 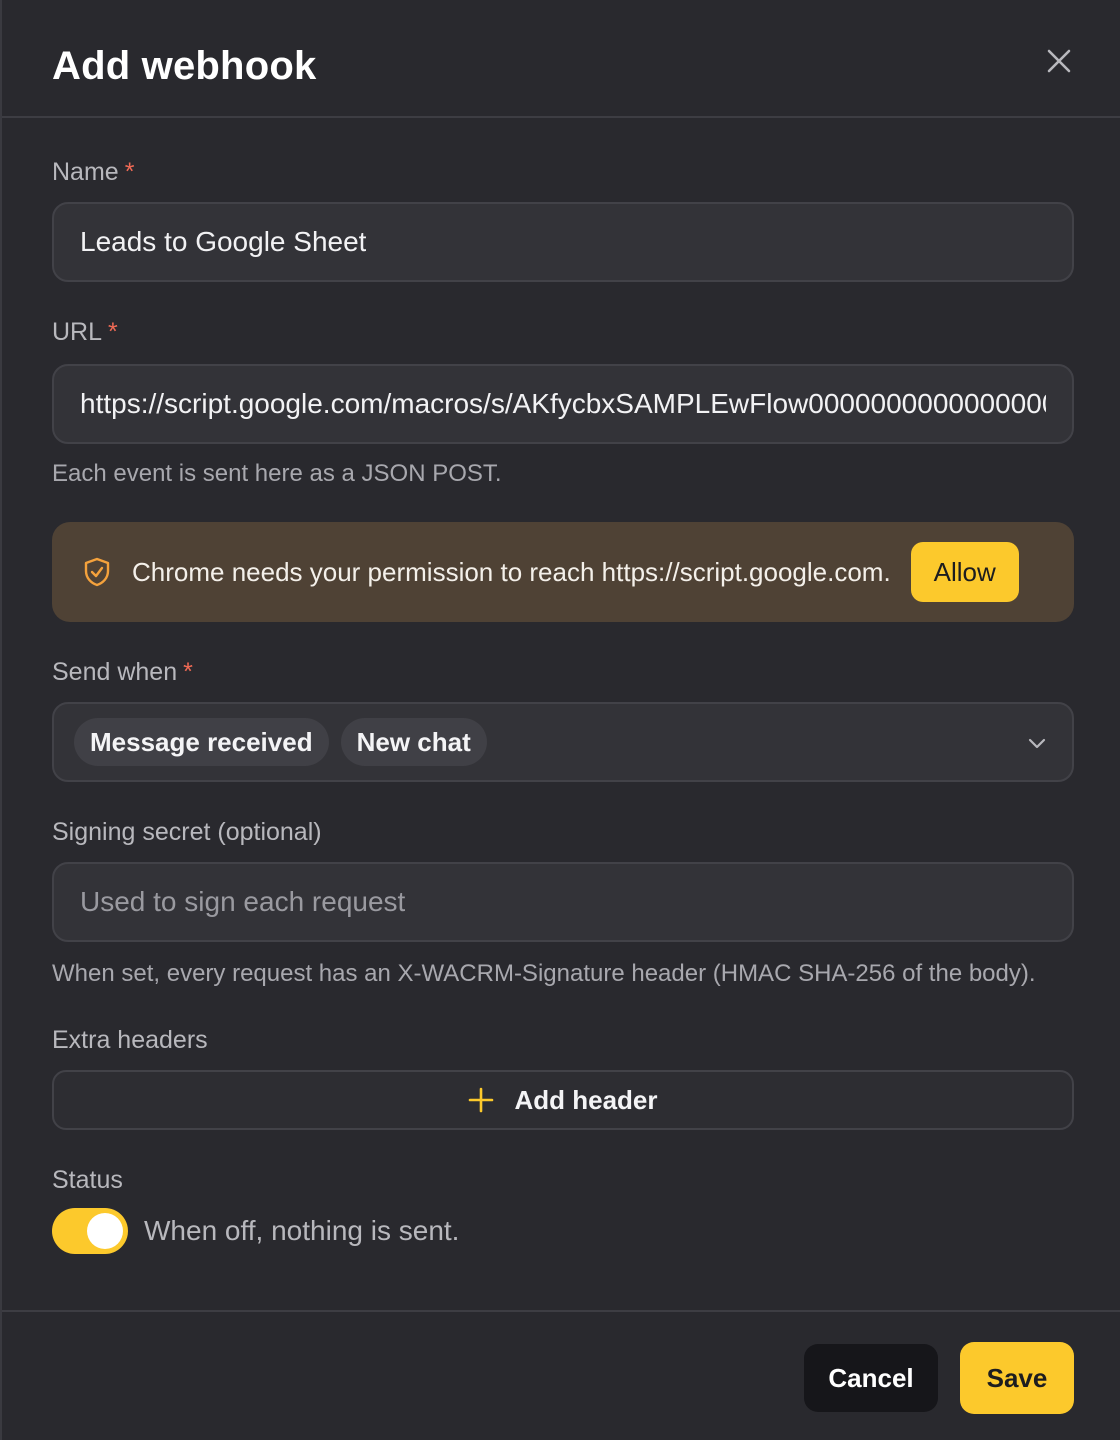 What do you see at coordinates (201, 742) in the screenshot?
I see `chip-message-received: Message received` at bounding box center [201, 742].